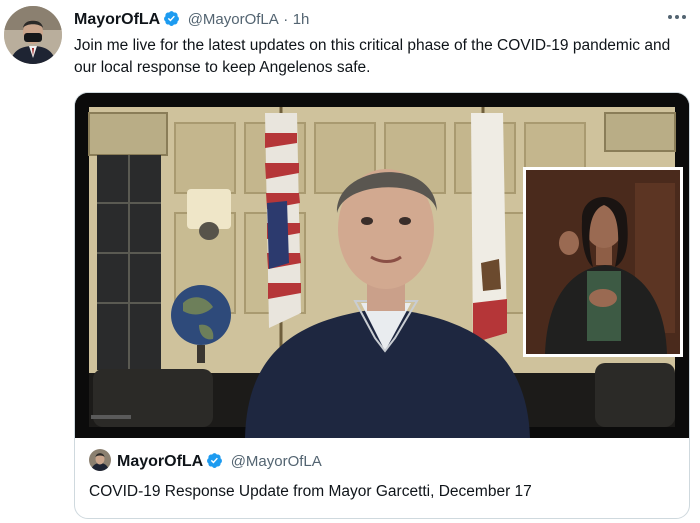 This screenshot has width=700, height=523. What do you see at coordinates (276, 461) in the screenshot?
I see `quoted-author-handle: @MayorOfLA` at bounding box center [276, 461].